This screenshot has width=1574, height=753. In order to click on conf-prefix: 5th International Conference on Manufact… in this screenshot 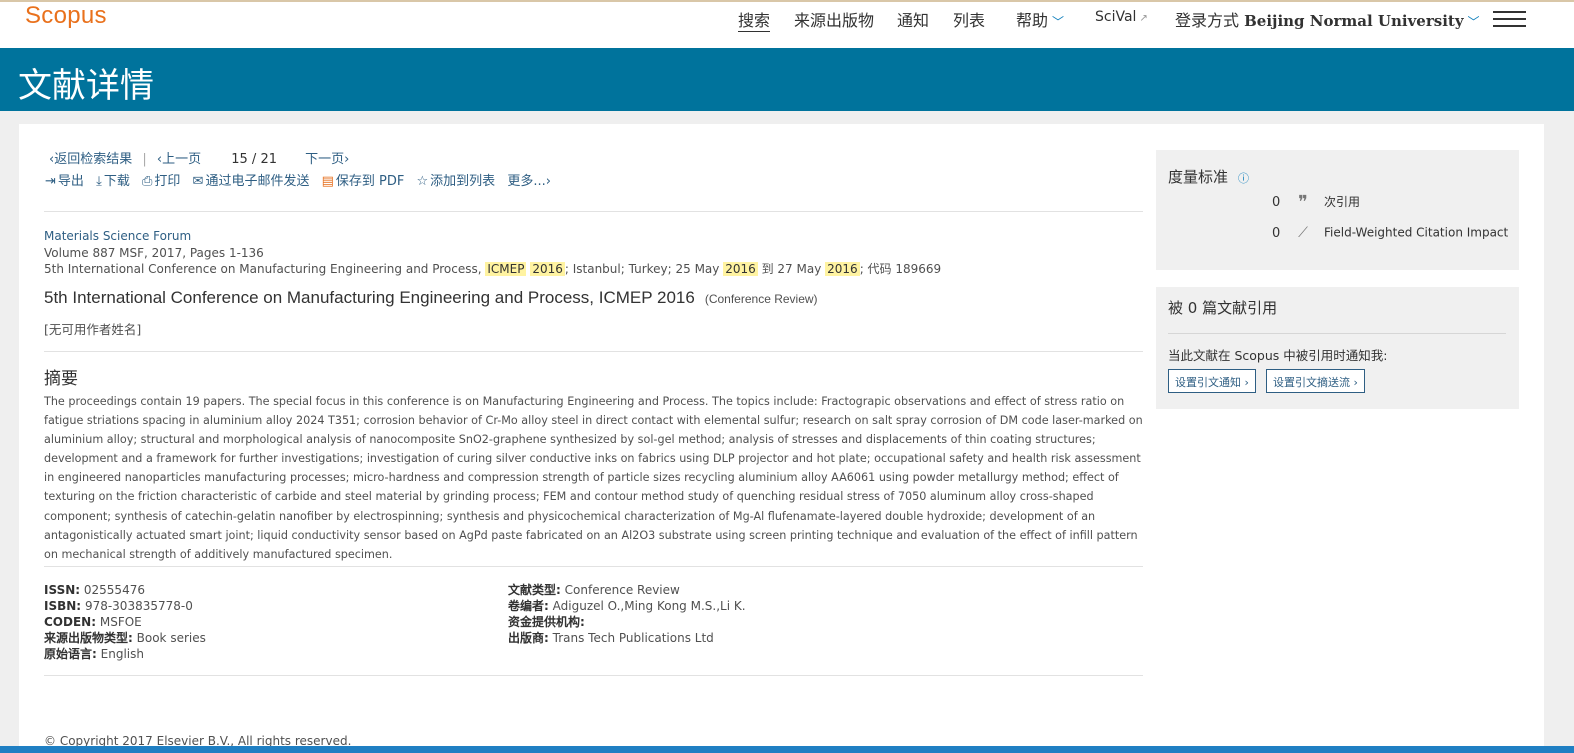, I will do `click(263, 269)`.